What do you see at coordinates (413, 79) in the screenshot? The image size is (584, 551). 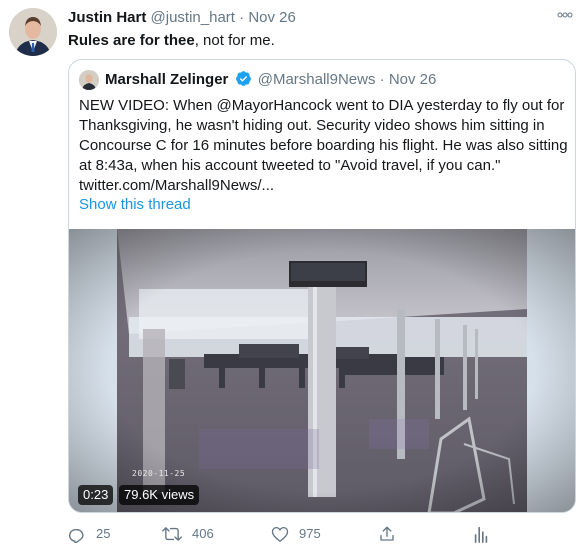 I see `quote-date: Nov 26` at bounding box center [413, 79].